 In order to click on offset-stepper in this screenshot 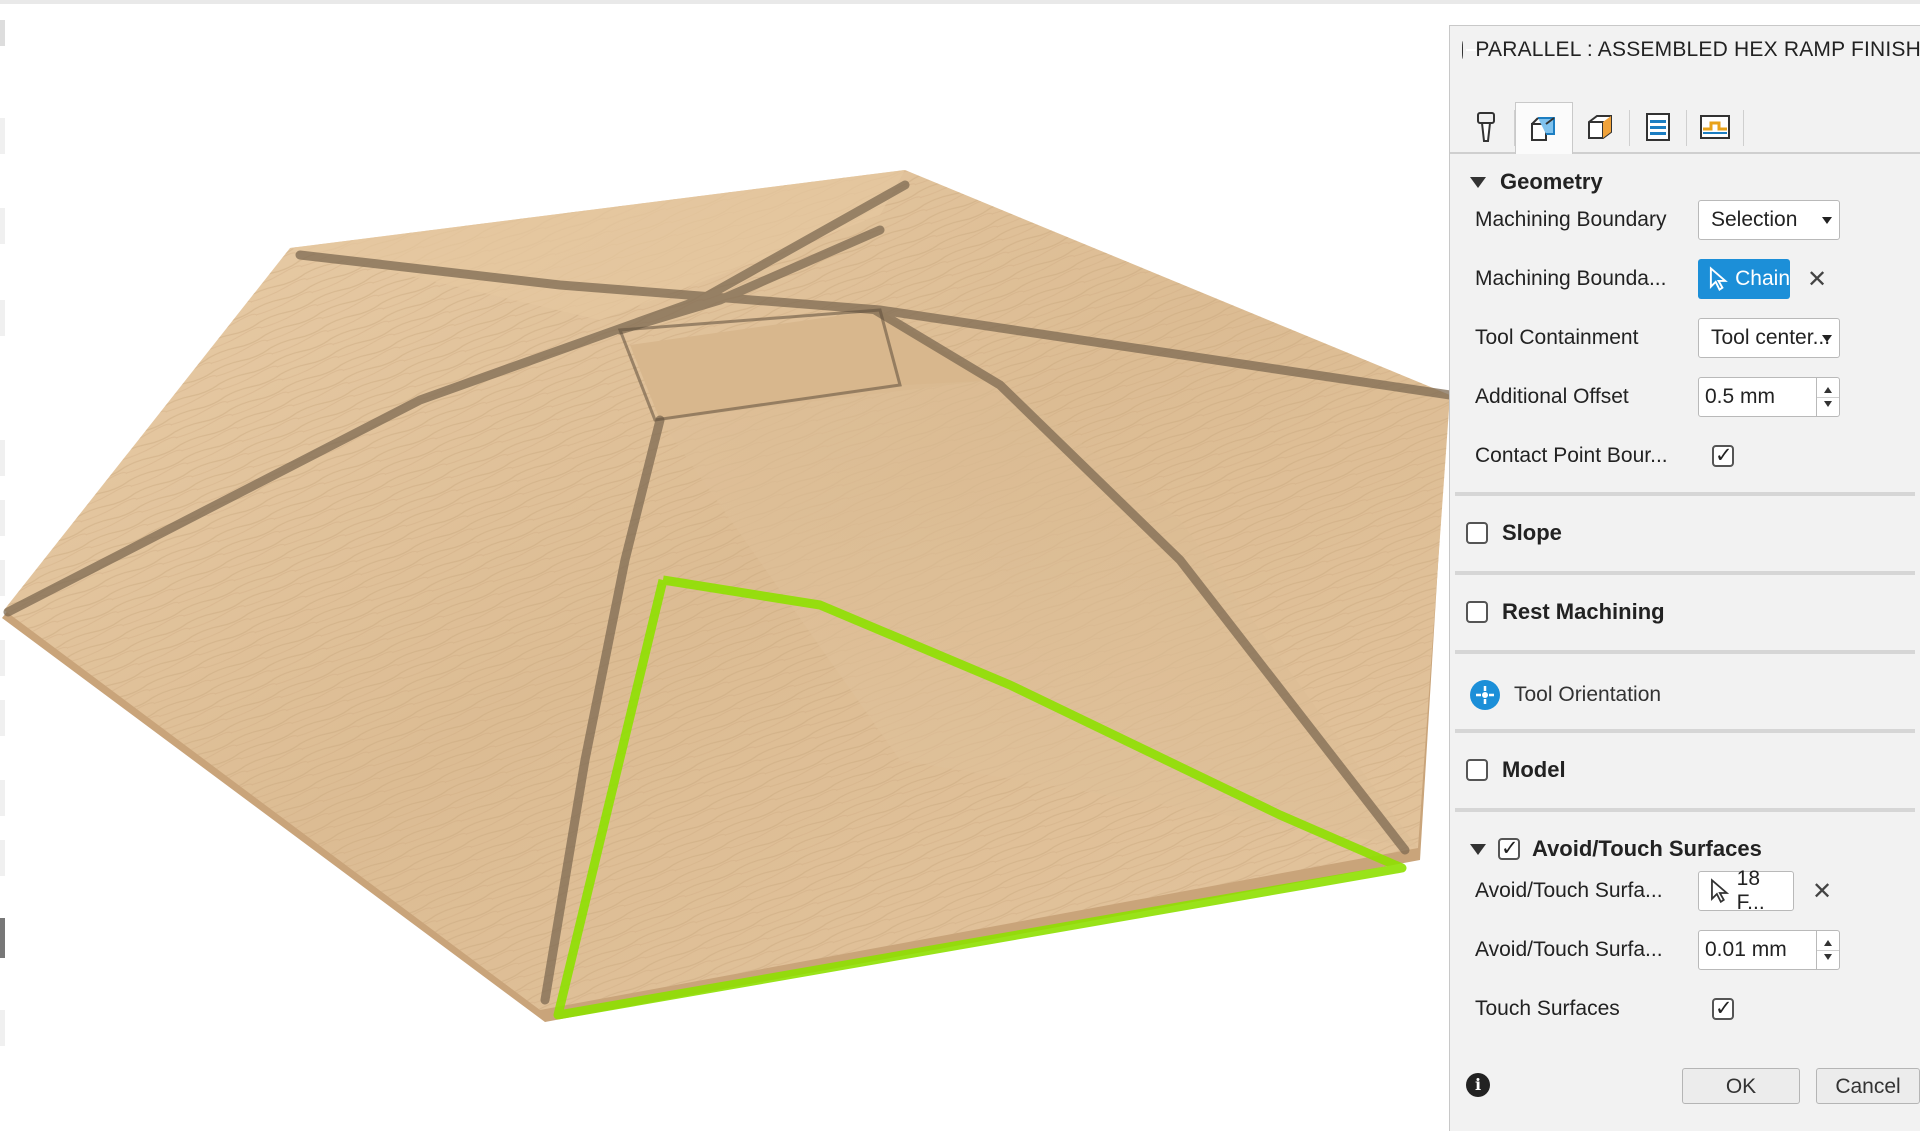, I will do `click(1827, 397)`.